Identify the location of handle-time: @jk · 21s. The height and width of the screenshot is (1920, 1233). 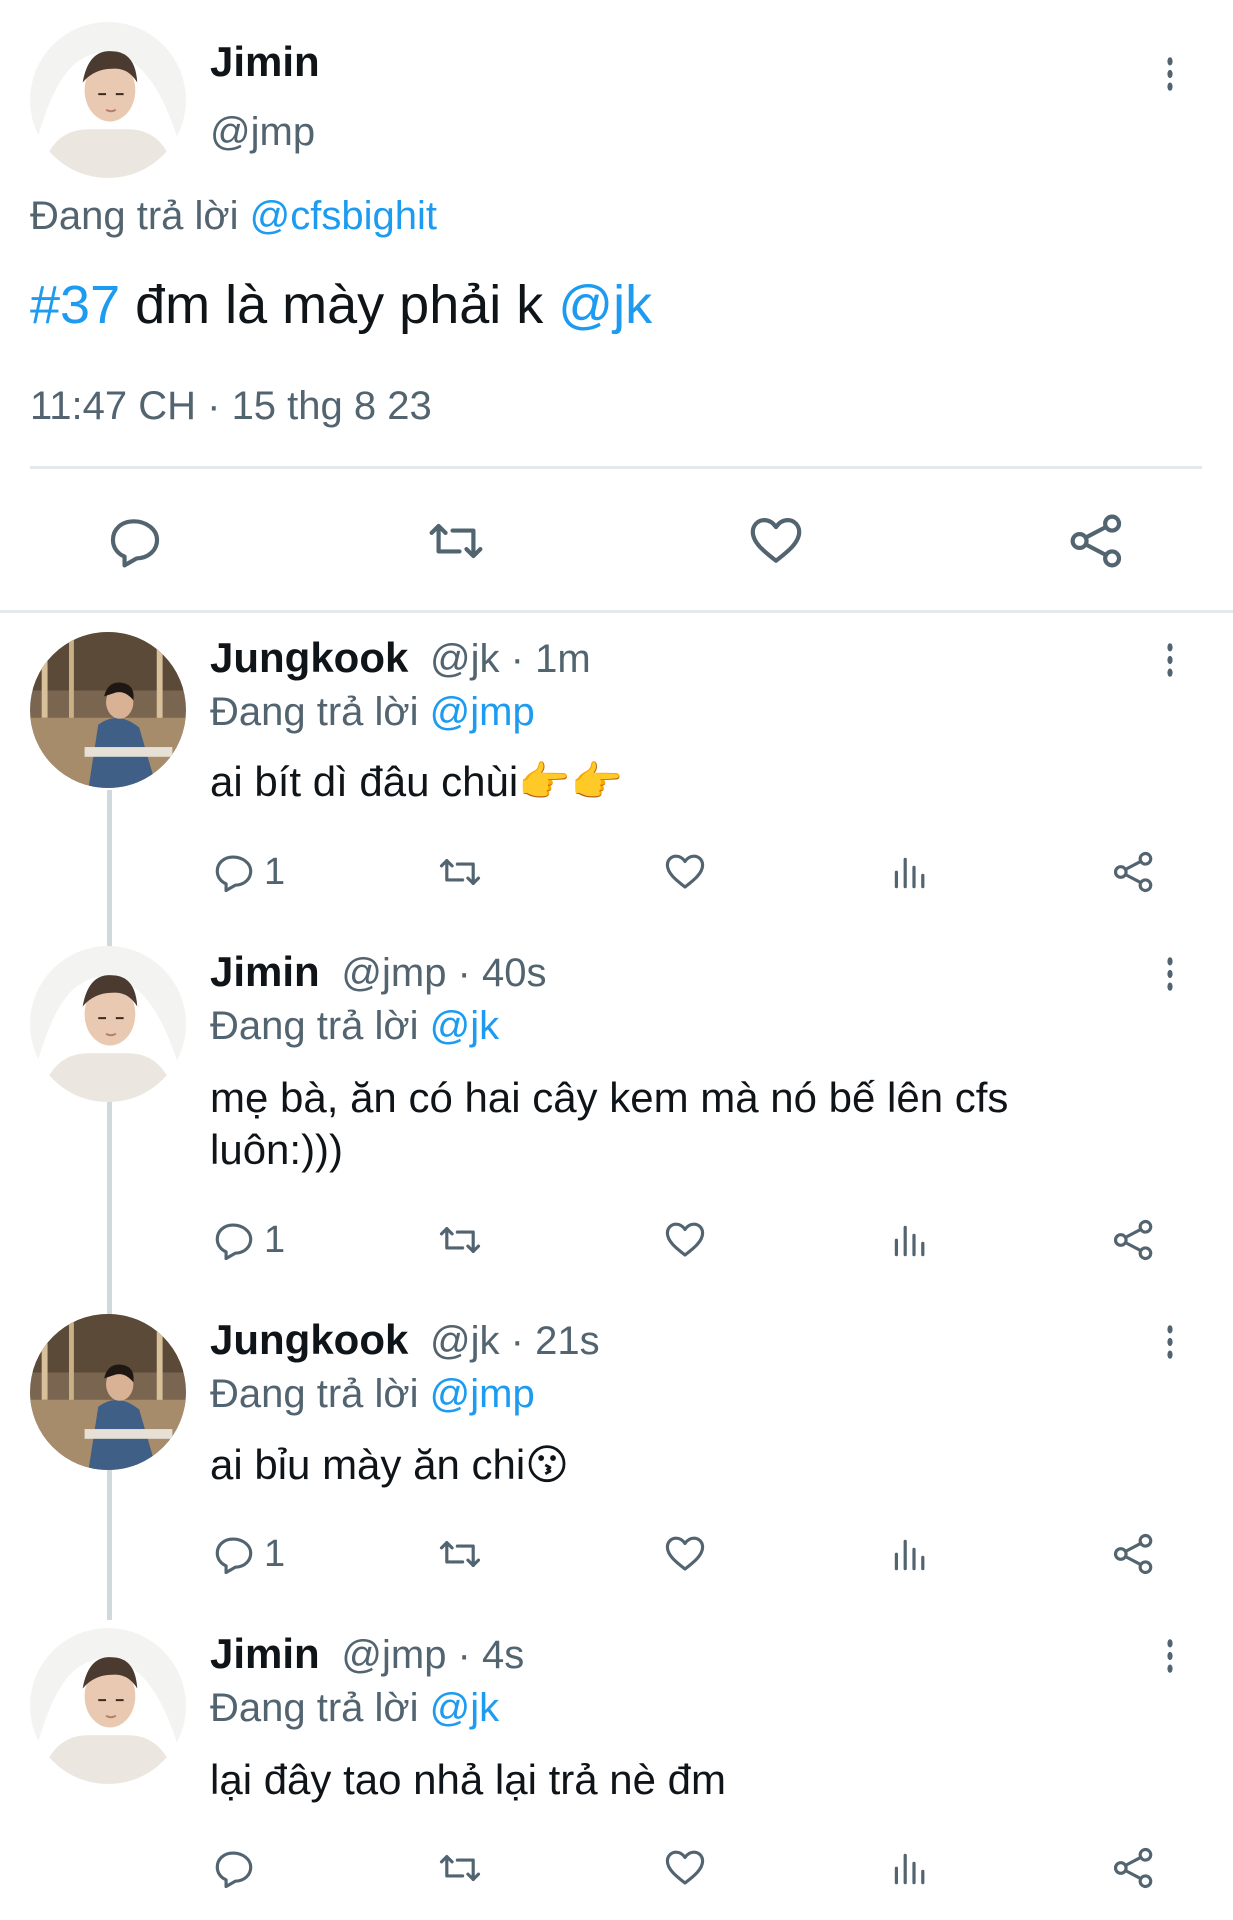
(515, 1341).